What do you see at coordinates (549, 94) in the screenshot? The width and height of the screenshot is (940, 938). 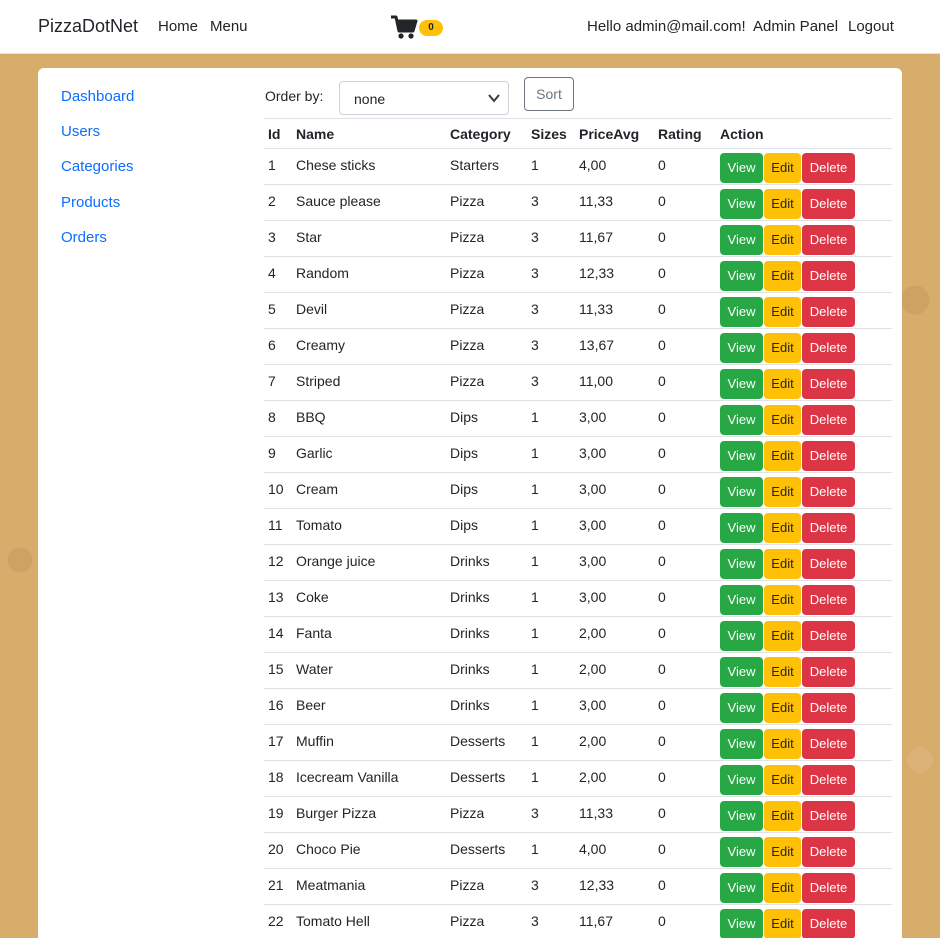 I see `sort-button: Sort` at bounding box center [549, 94].